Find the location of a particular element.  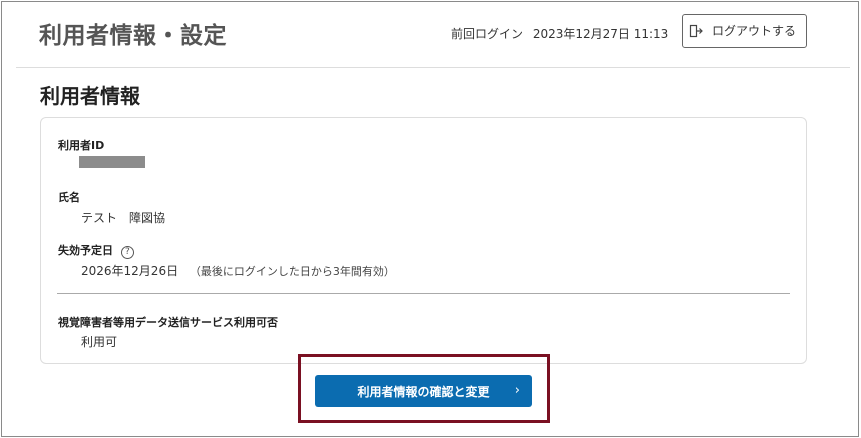

name-value: テスト 障図協 is located at coordinates (123, 218).